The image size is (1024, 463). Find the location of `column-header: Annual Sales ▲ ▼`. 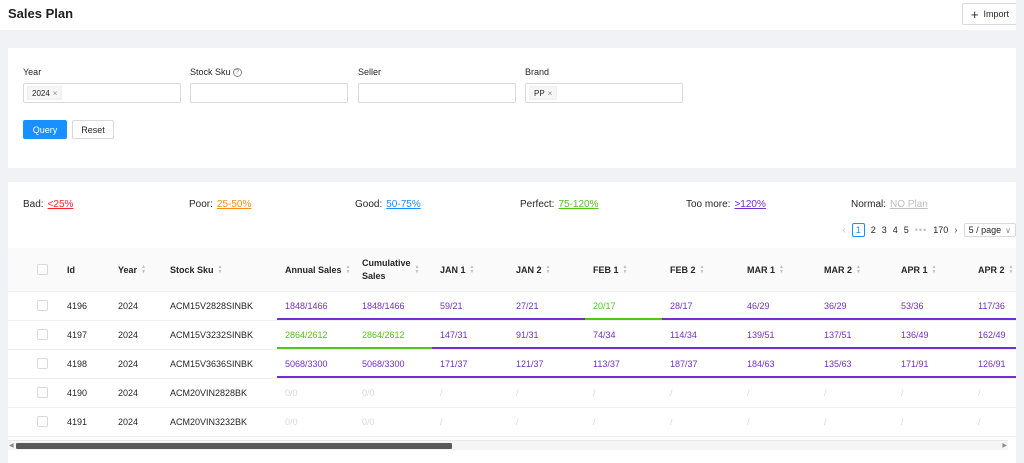

column-header: Annual Sales ▲ ▼ is located at coordinates (317, 270).